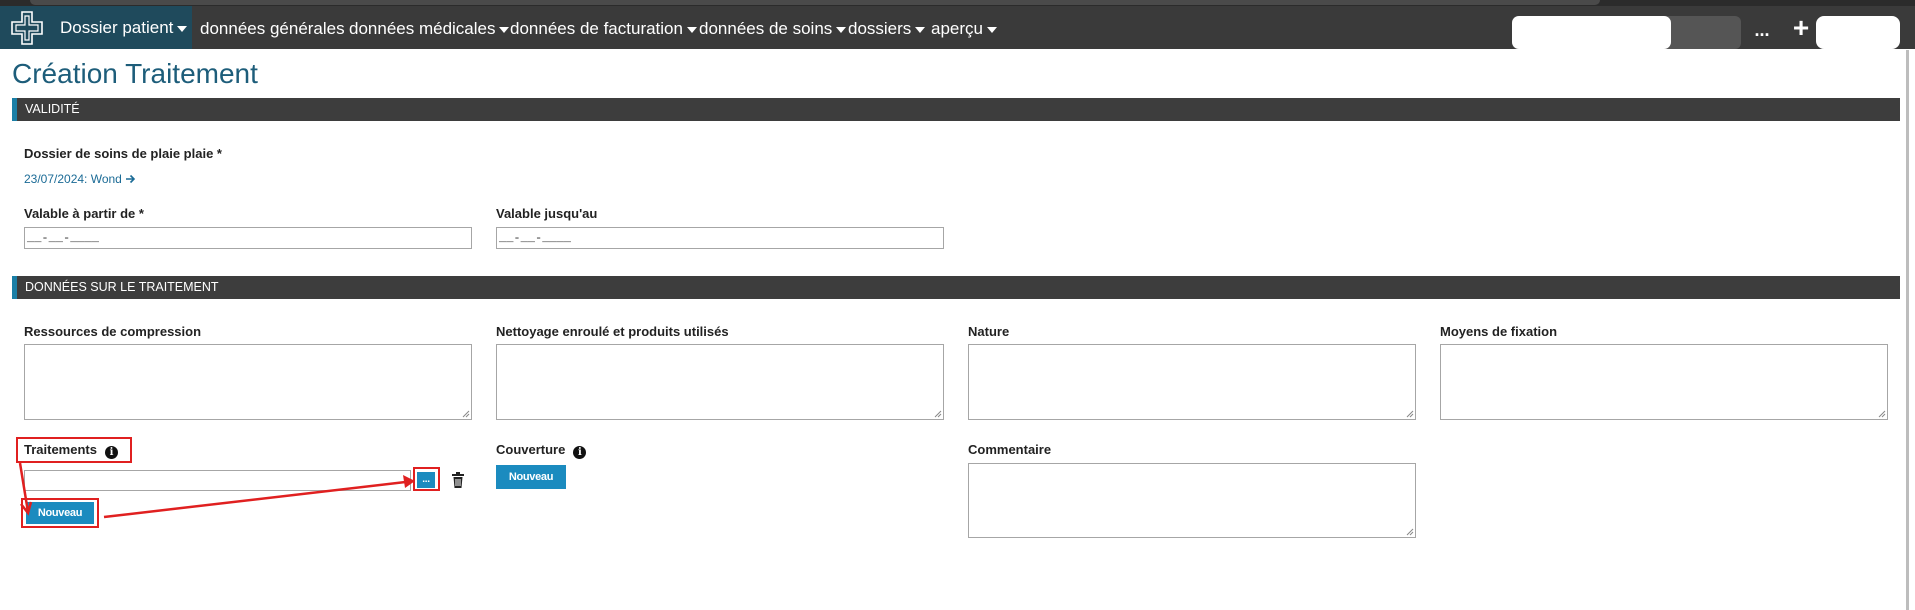  Describe the element at coordinates (80, 179) in the screenshot. I see `care-record-link: 23/07/2024: Wond` at that location.